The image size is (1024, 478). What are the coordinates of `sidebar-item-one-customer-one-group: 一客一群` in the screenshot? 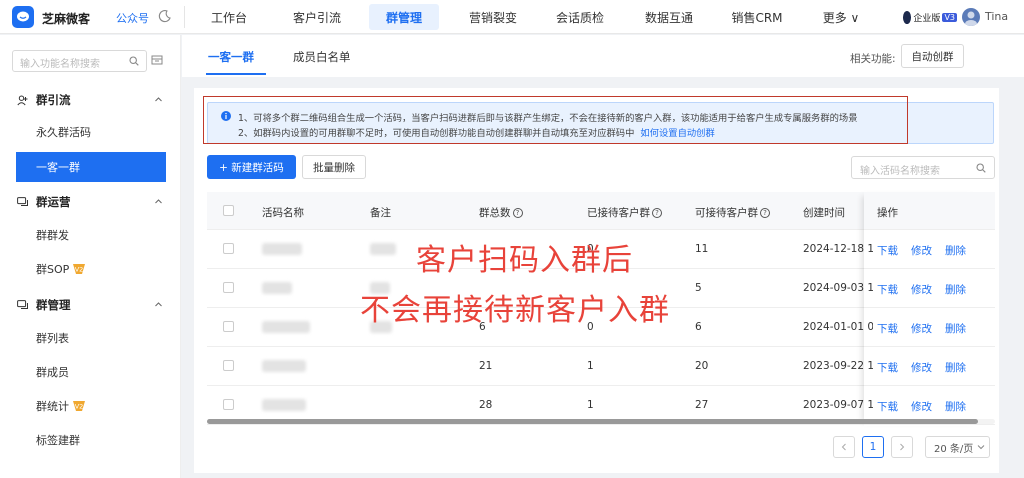 It's located at (91, 167).